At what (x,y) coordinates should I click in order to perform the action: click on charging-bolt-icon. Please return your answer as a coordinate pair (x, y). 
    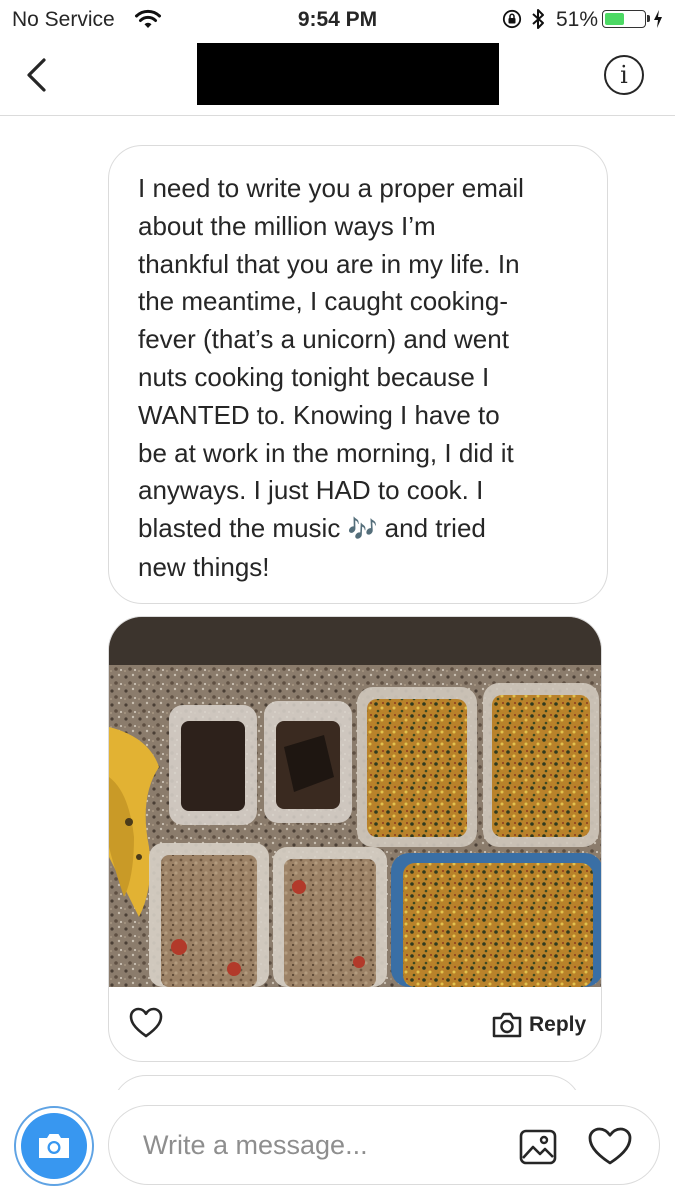
    Looking at the image, I should click on (658, 19).